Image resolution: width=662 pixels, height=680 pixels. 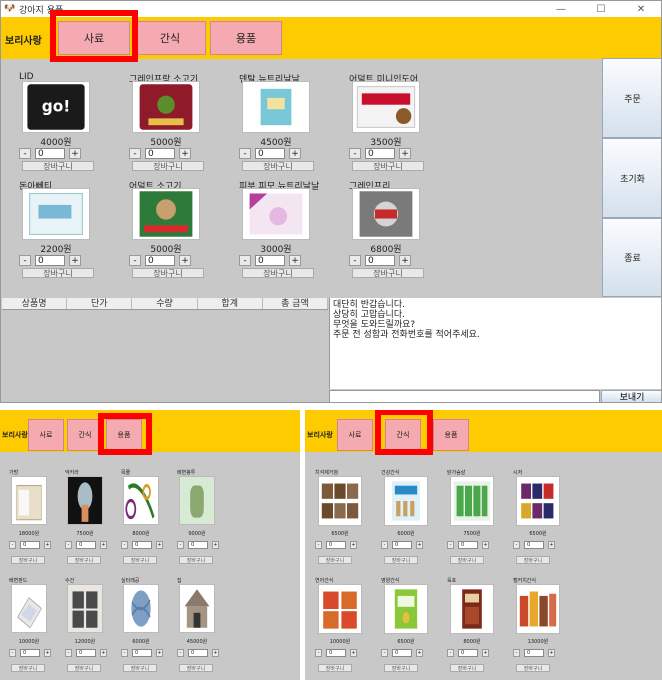 I want to click on close-icon: ✕, so click(x=641, y=9).